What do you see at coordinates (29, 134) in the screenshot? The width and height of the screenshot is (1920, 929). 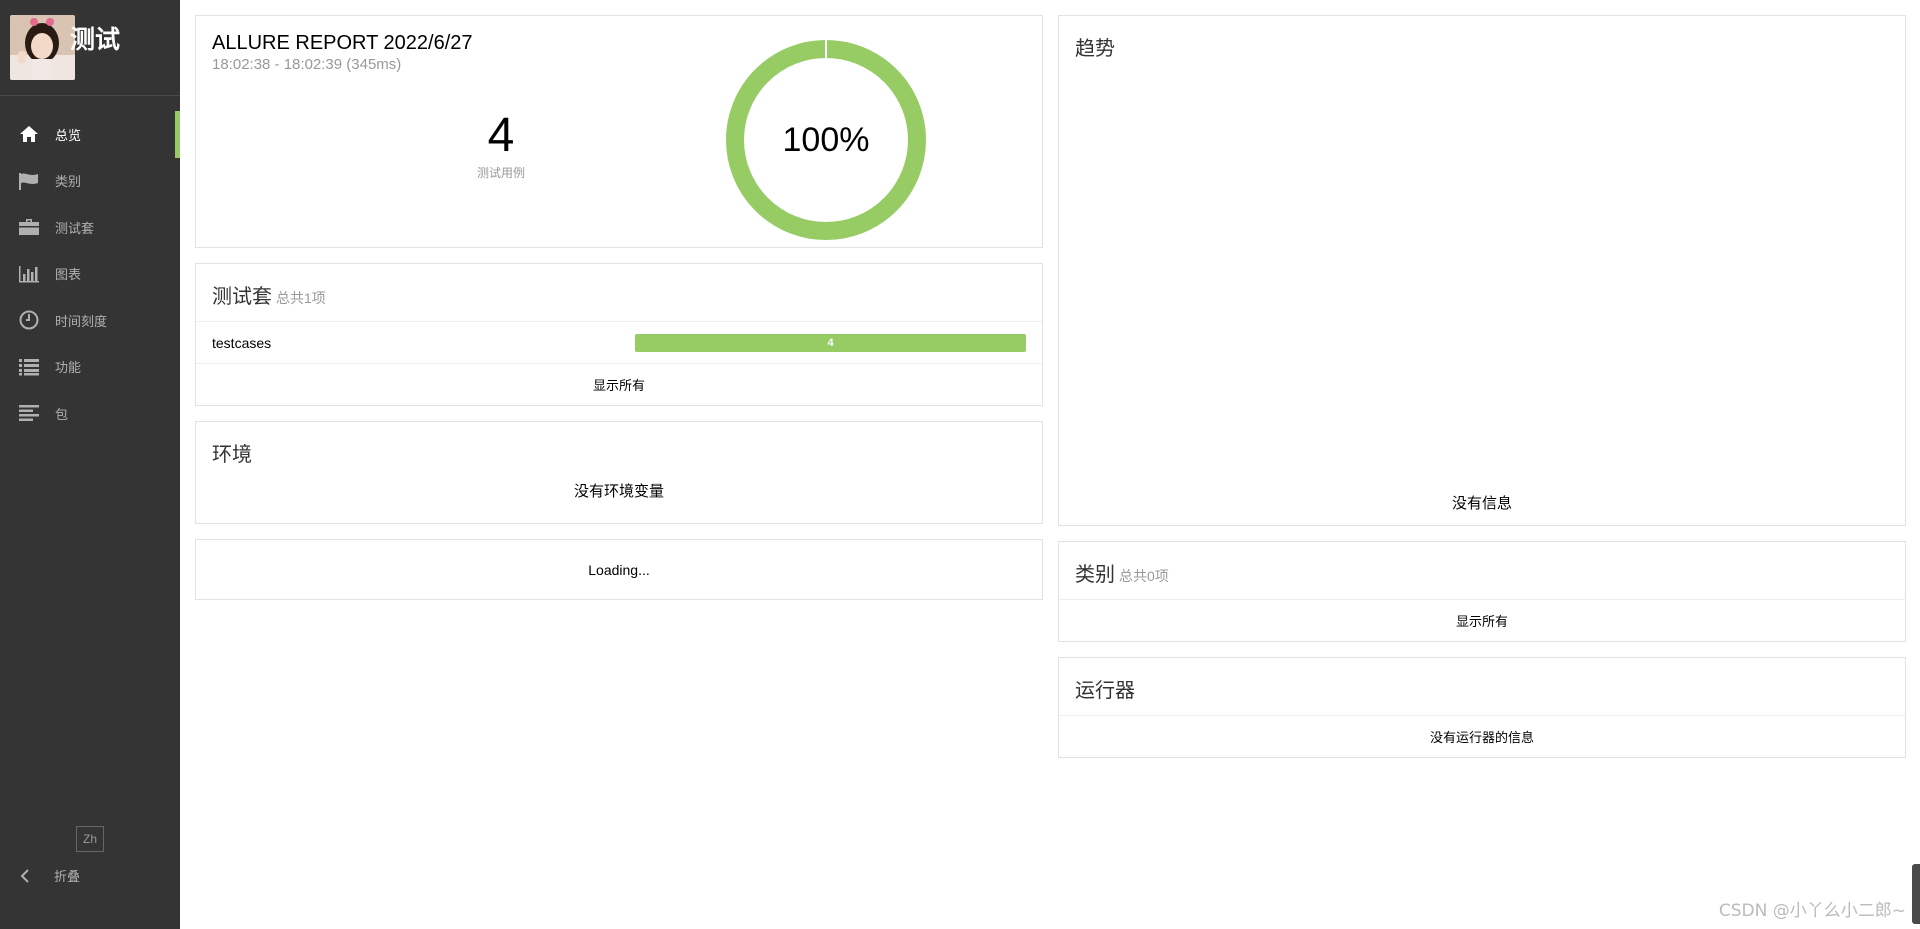 I see `home-icon` at bounding box center [29, 134].